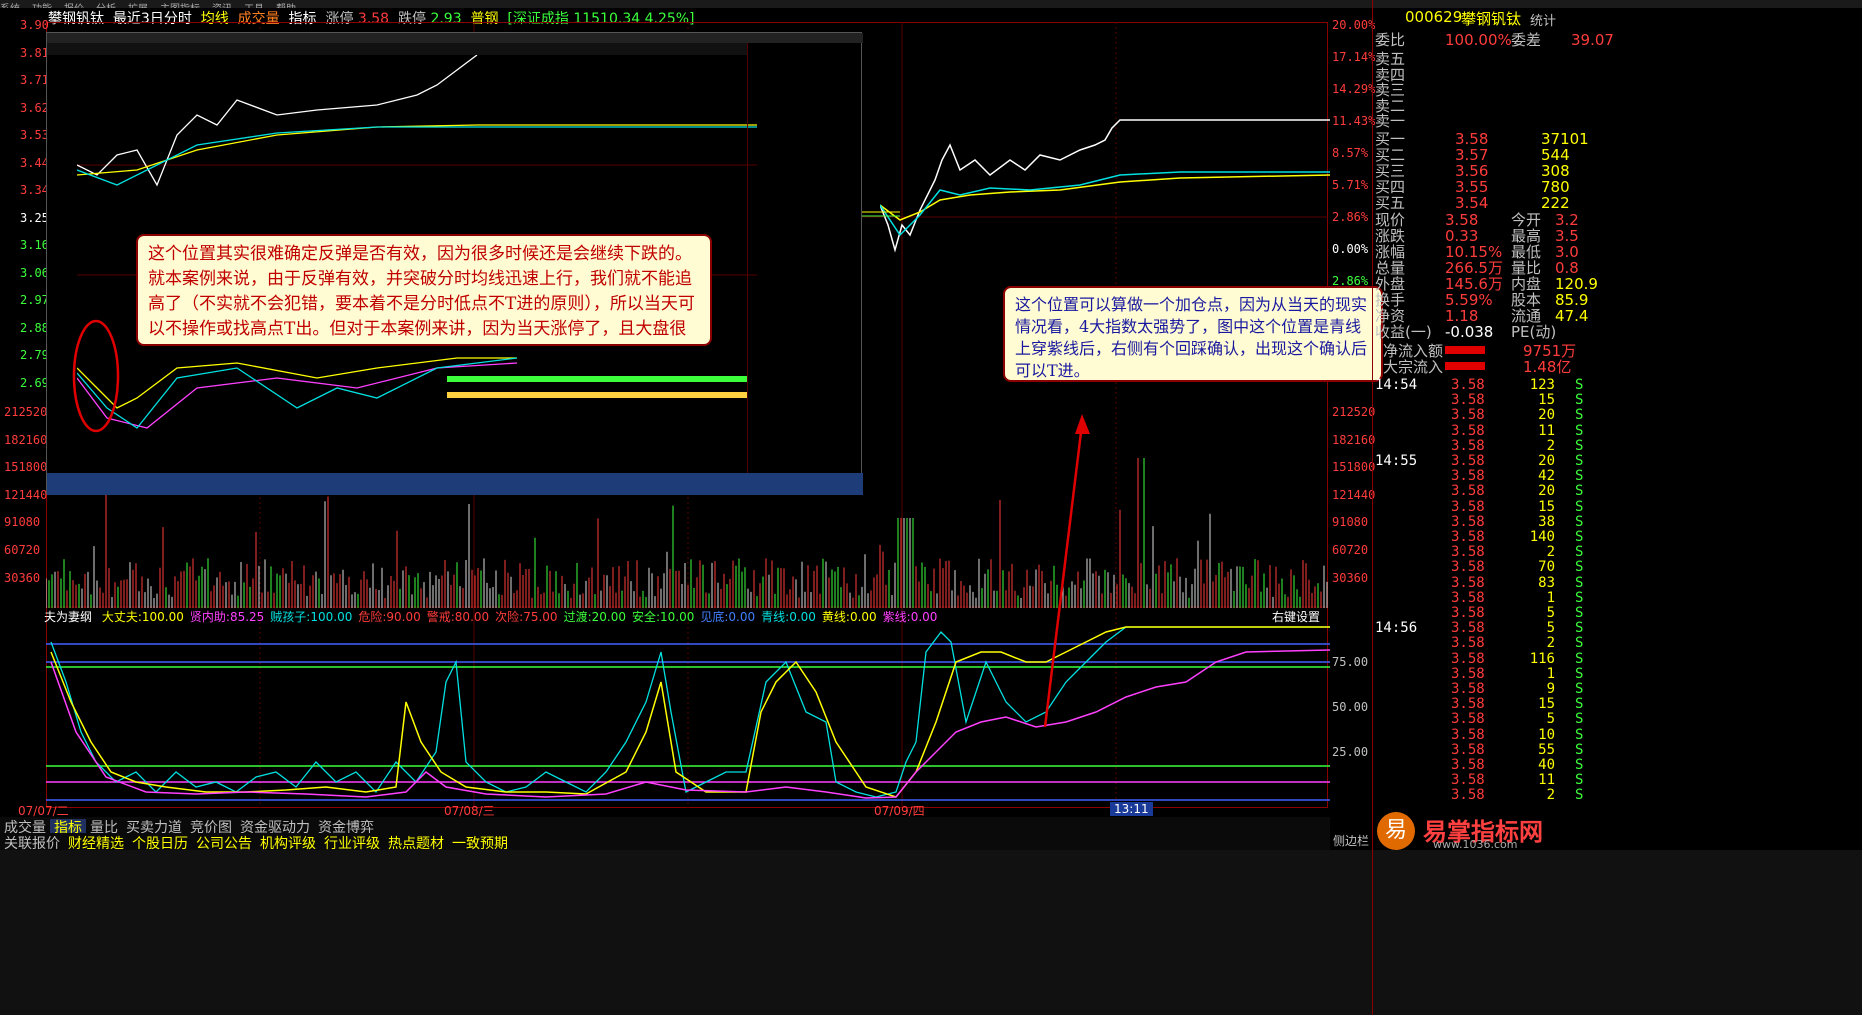 The width and height of the screenshot is (1862, 1015). I want to click on pct-tick-label: 11.43%, so click(1354, 121).